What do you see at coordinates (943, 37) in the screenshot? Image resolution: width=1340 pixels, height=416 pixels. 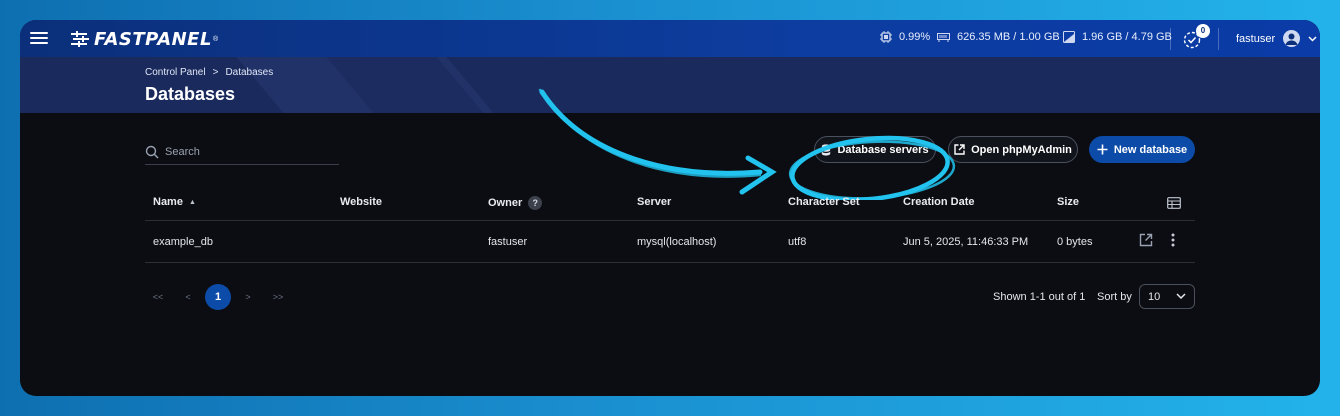 I see `ram-icon` at bounding box center [943, 37].